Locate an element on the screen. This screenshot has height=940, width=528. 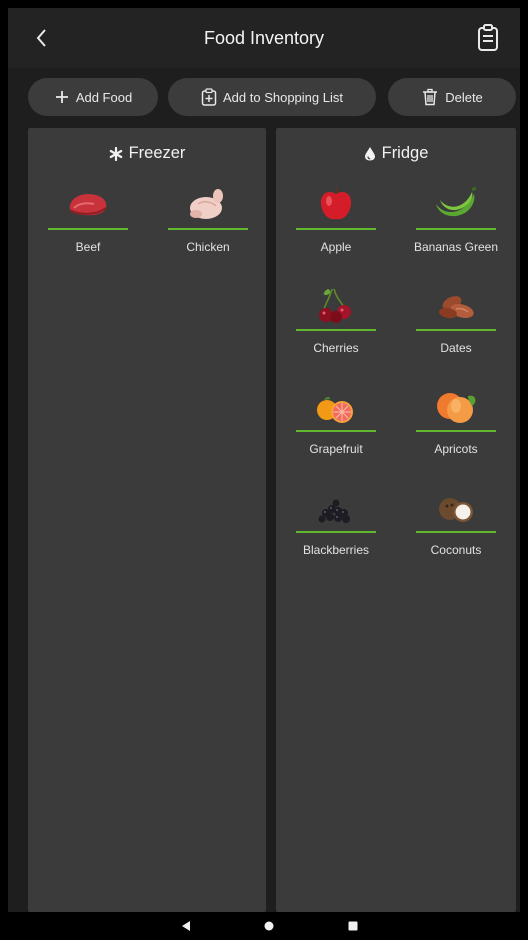
header-bar: Food Inventory is located at coordinates (264, 38).